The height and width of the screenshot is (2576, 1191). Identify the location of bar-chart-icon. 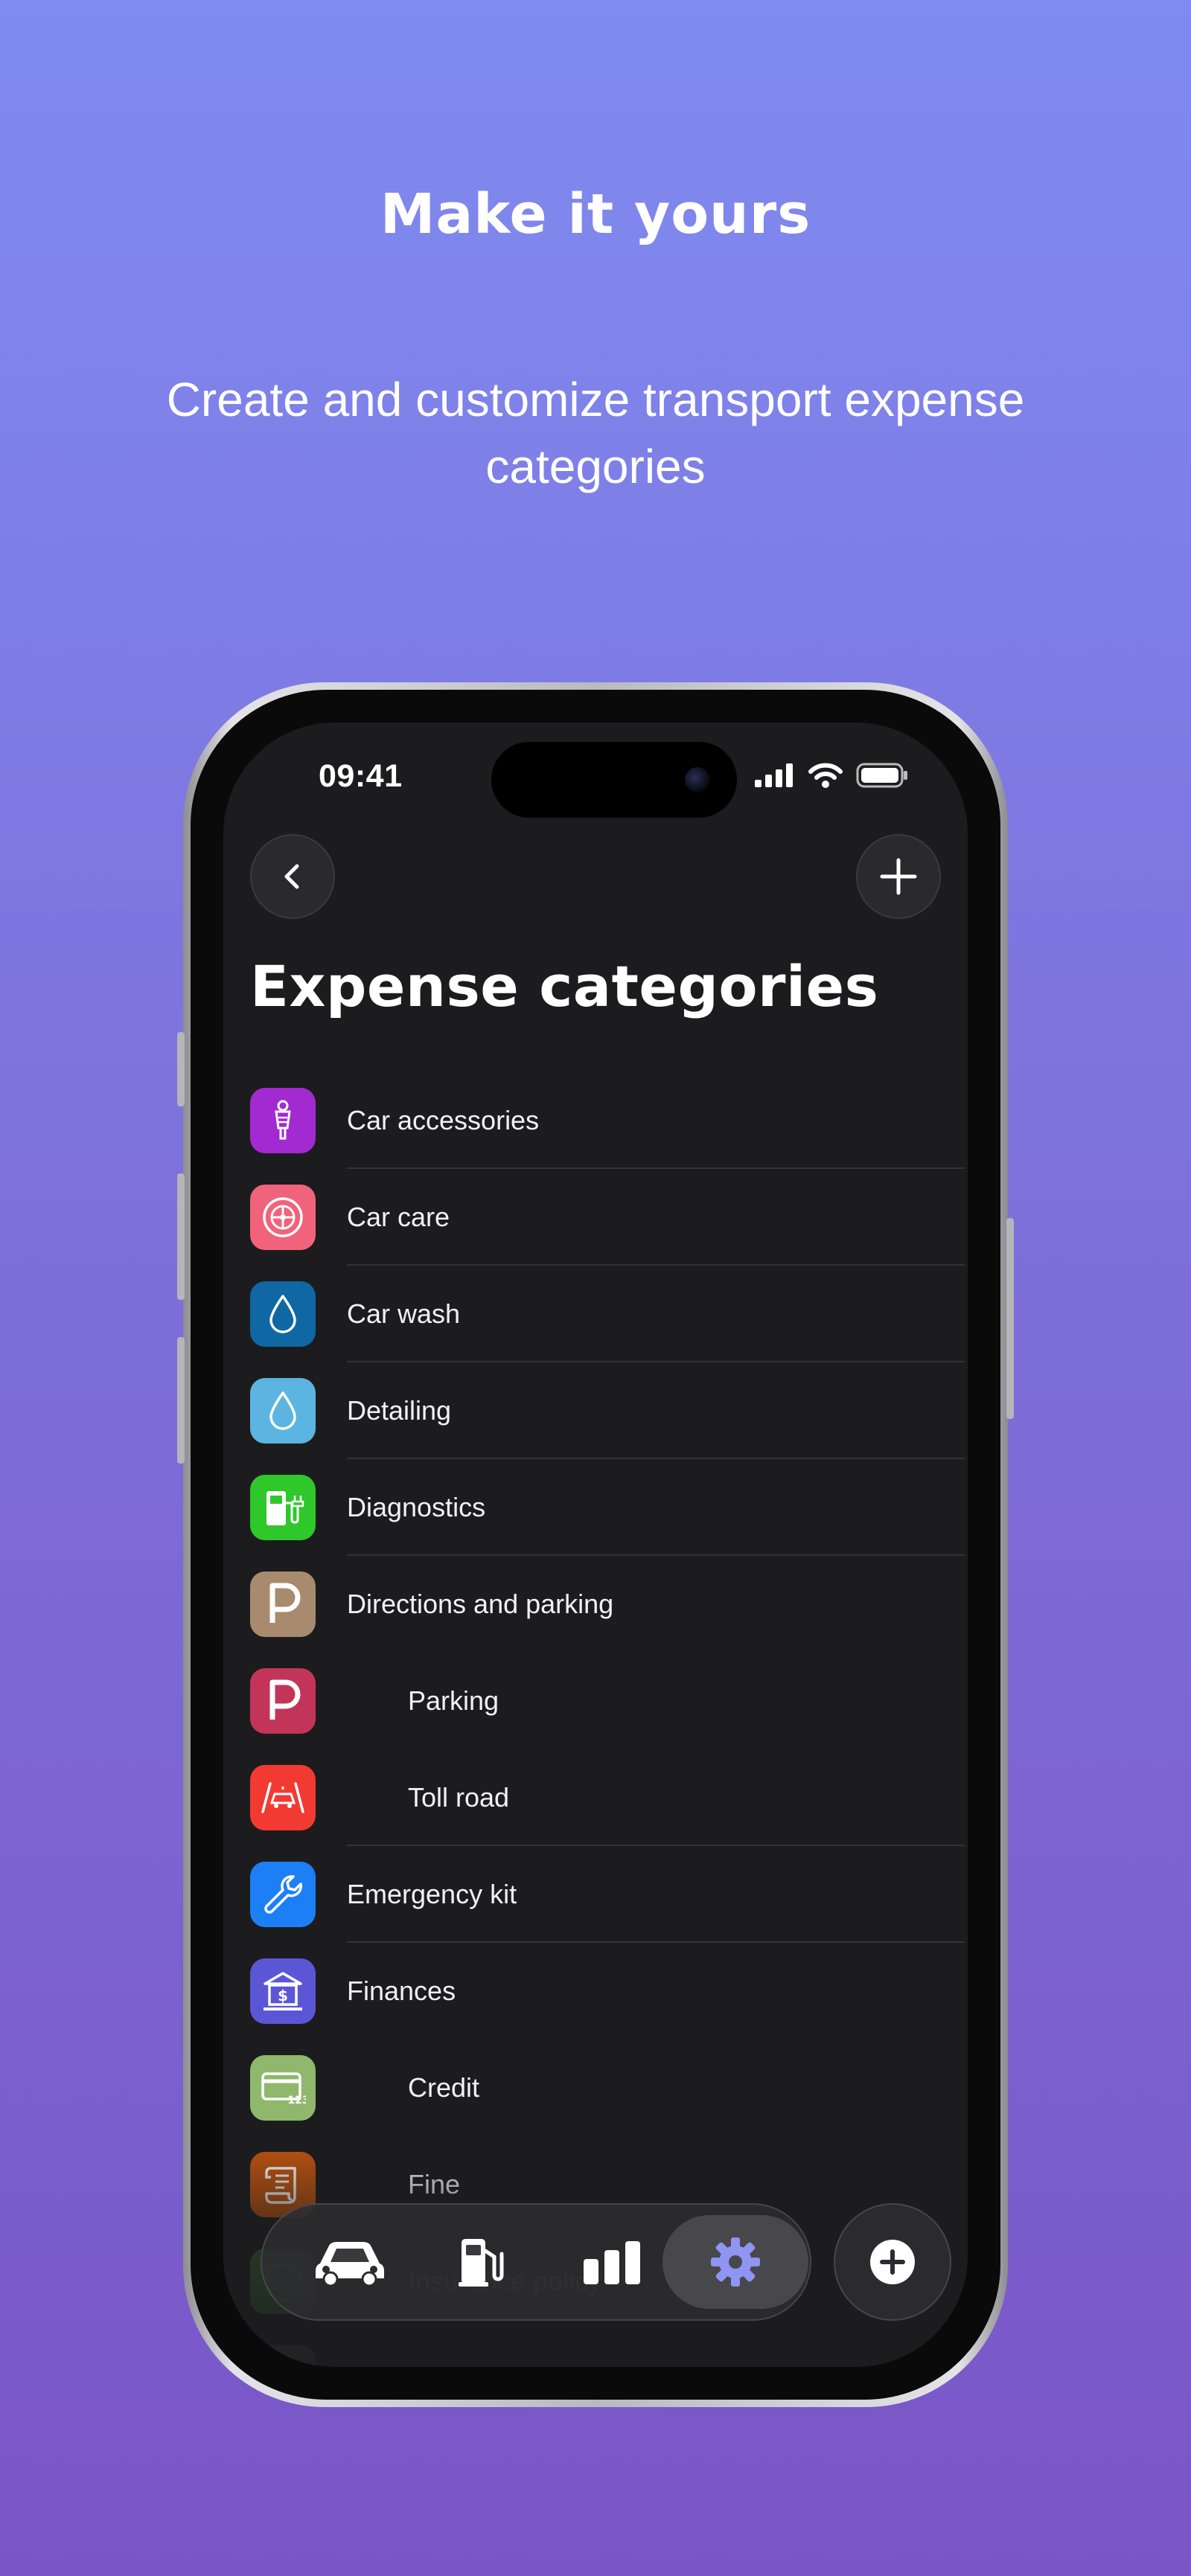
(612, 2263).